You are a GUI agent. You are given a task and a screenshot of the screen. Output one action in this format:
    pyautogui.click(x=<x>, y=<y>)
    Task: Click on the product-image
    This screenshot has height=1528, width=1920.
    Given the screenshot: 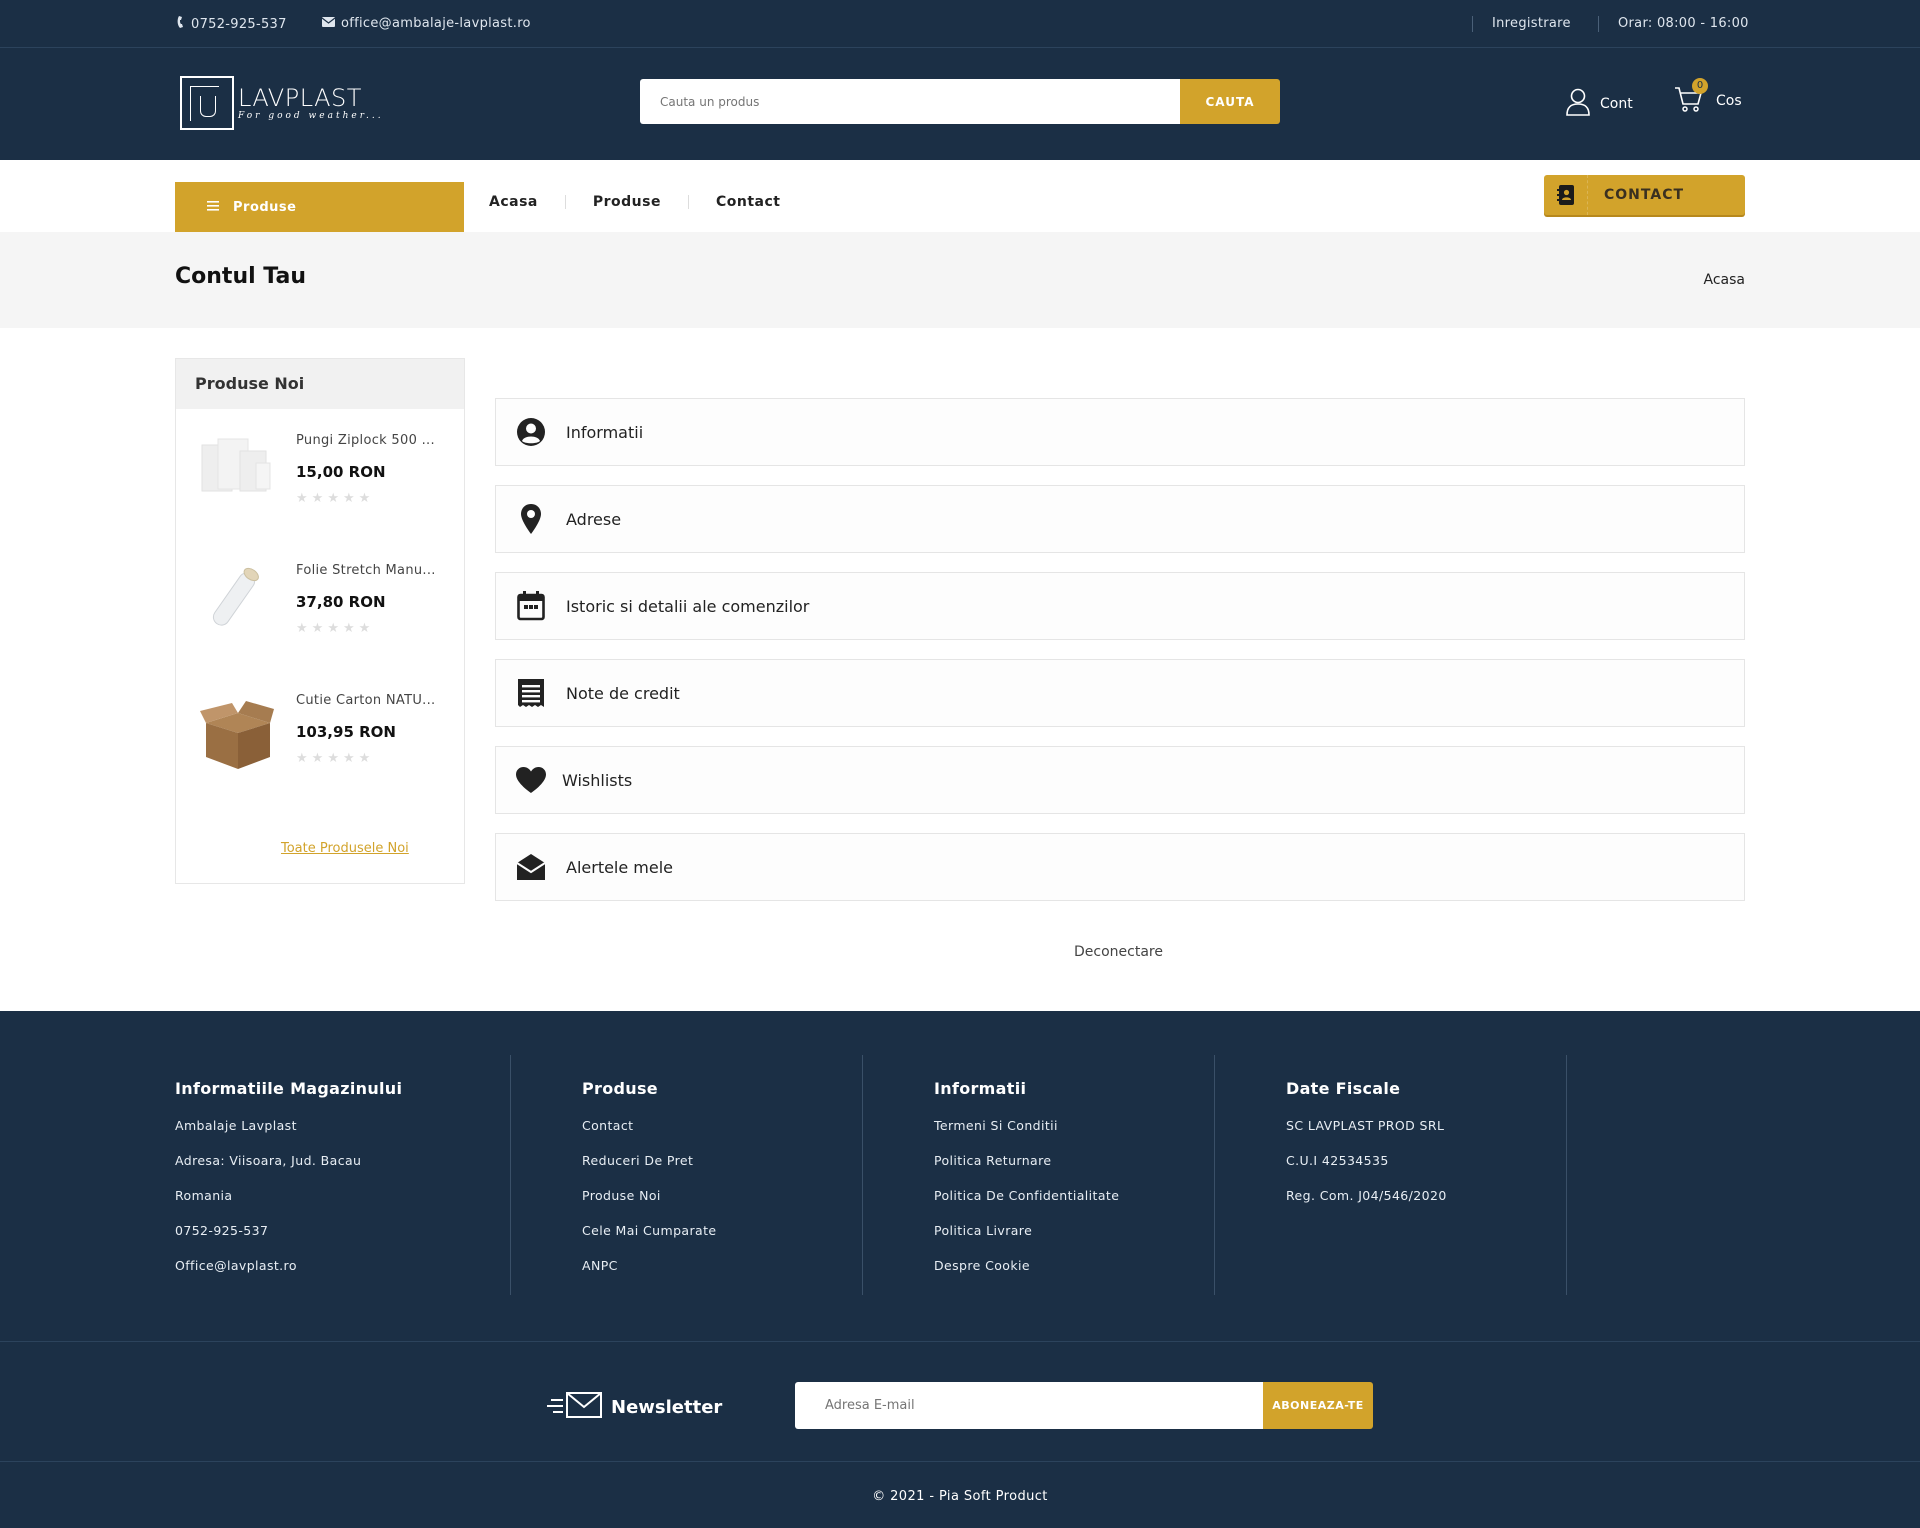 What is the action you would take?
    pyautogui.click(x=236, y=738)
    